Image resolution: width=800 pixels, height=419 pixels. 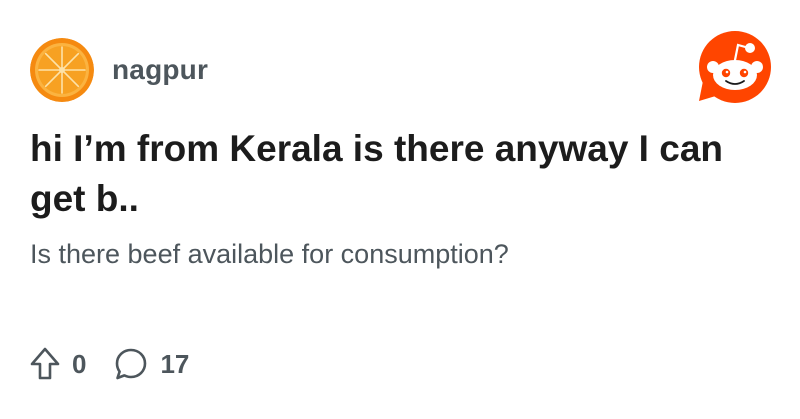 What do you see at coordinates (62, 70) in the screenshot?
I see `orange-slice-icon` at bounding box center [62, 70].